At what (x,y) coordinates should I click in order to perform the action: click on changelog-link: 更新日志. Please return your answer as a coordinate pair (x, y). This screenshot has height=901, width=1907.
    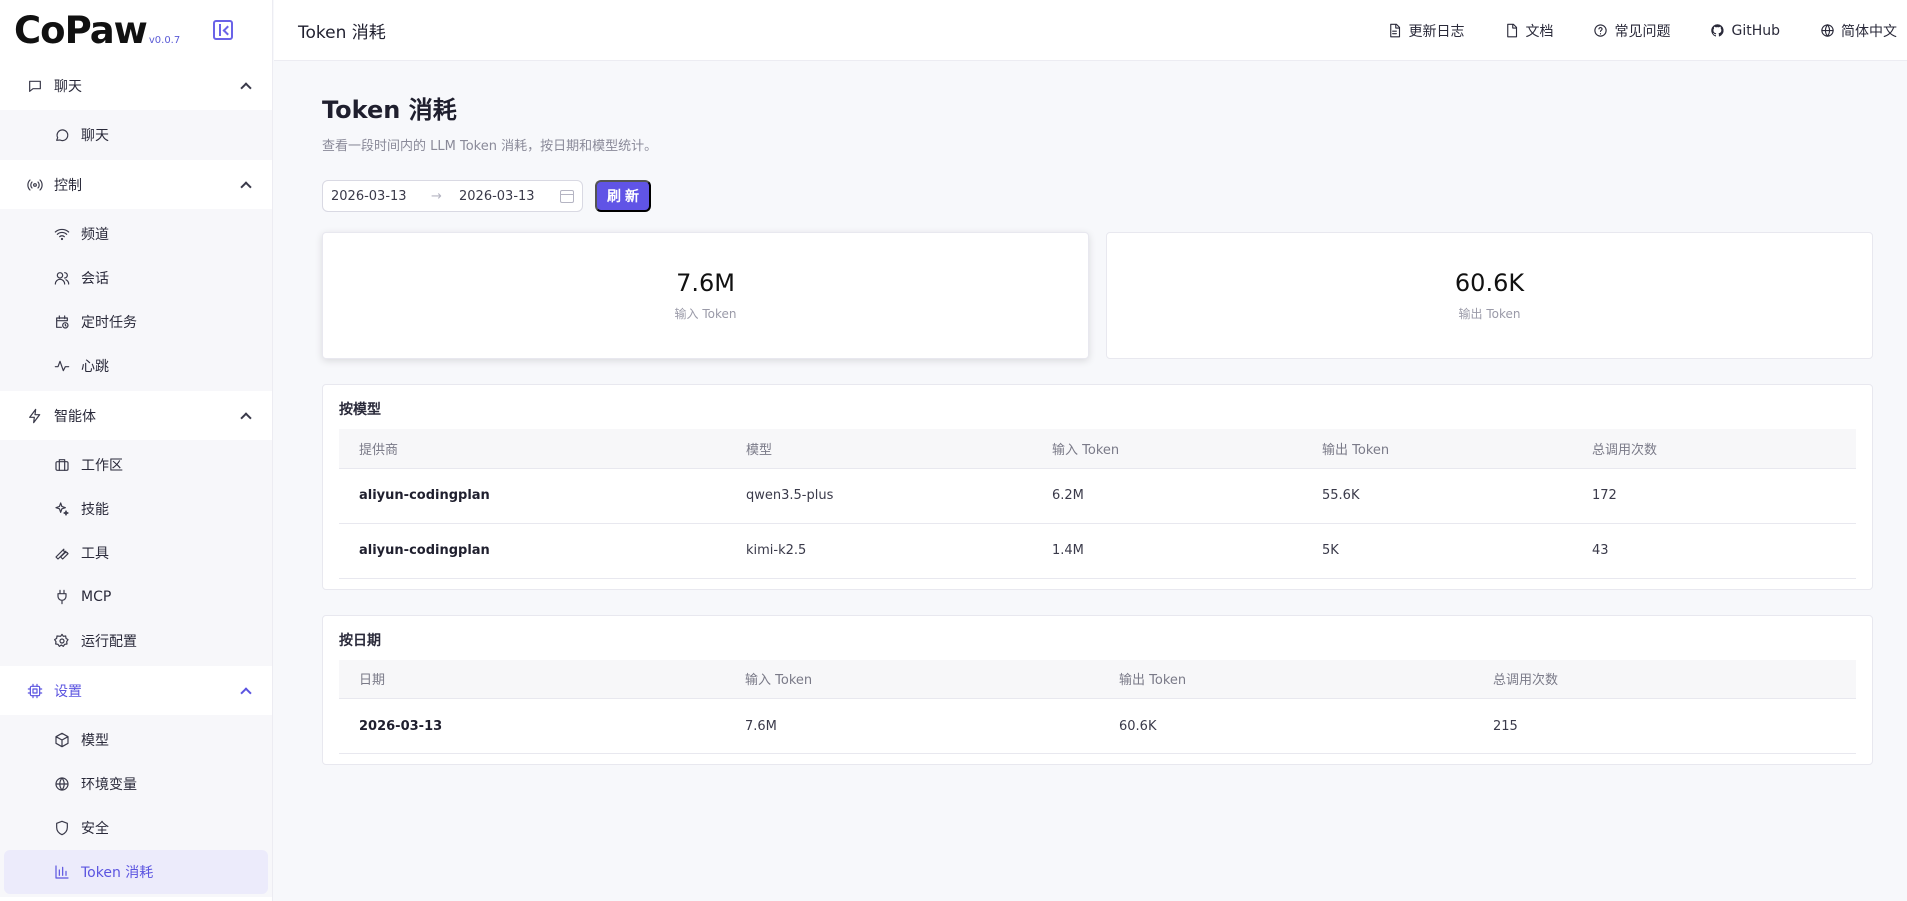
    Looking at the image, I should click on (1425, 31).